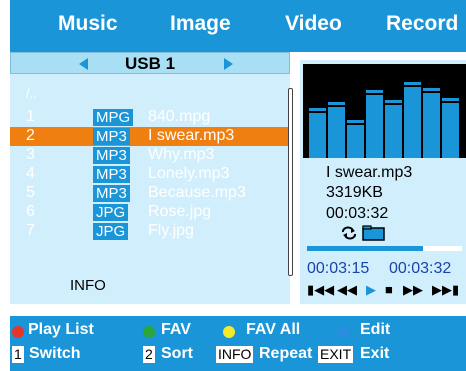 This screenshot has width=466, height=371. I want to click on file-number: 6, so click(30, 211).